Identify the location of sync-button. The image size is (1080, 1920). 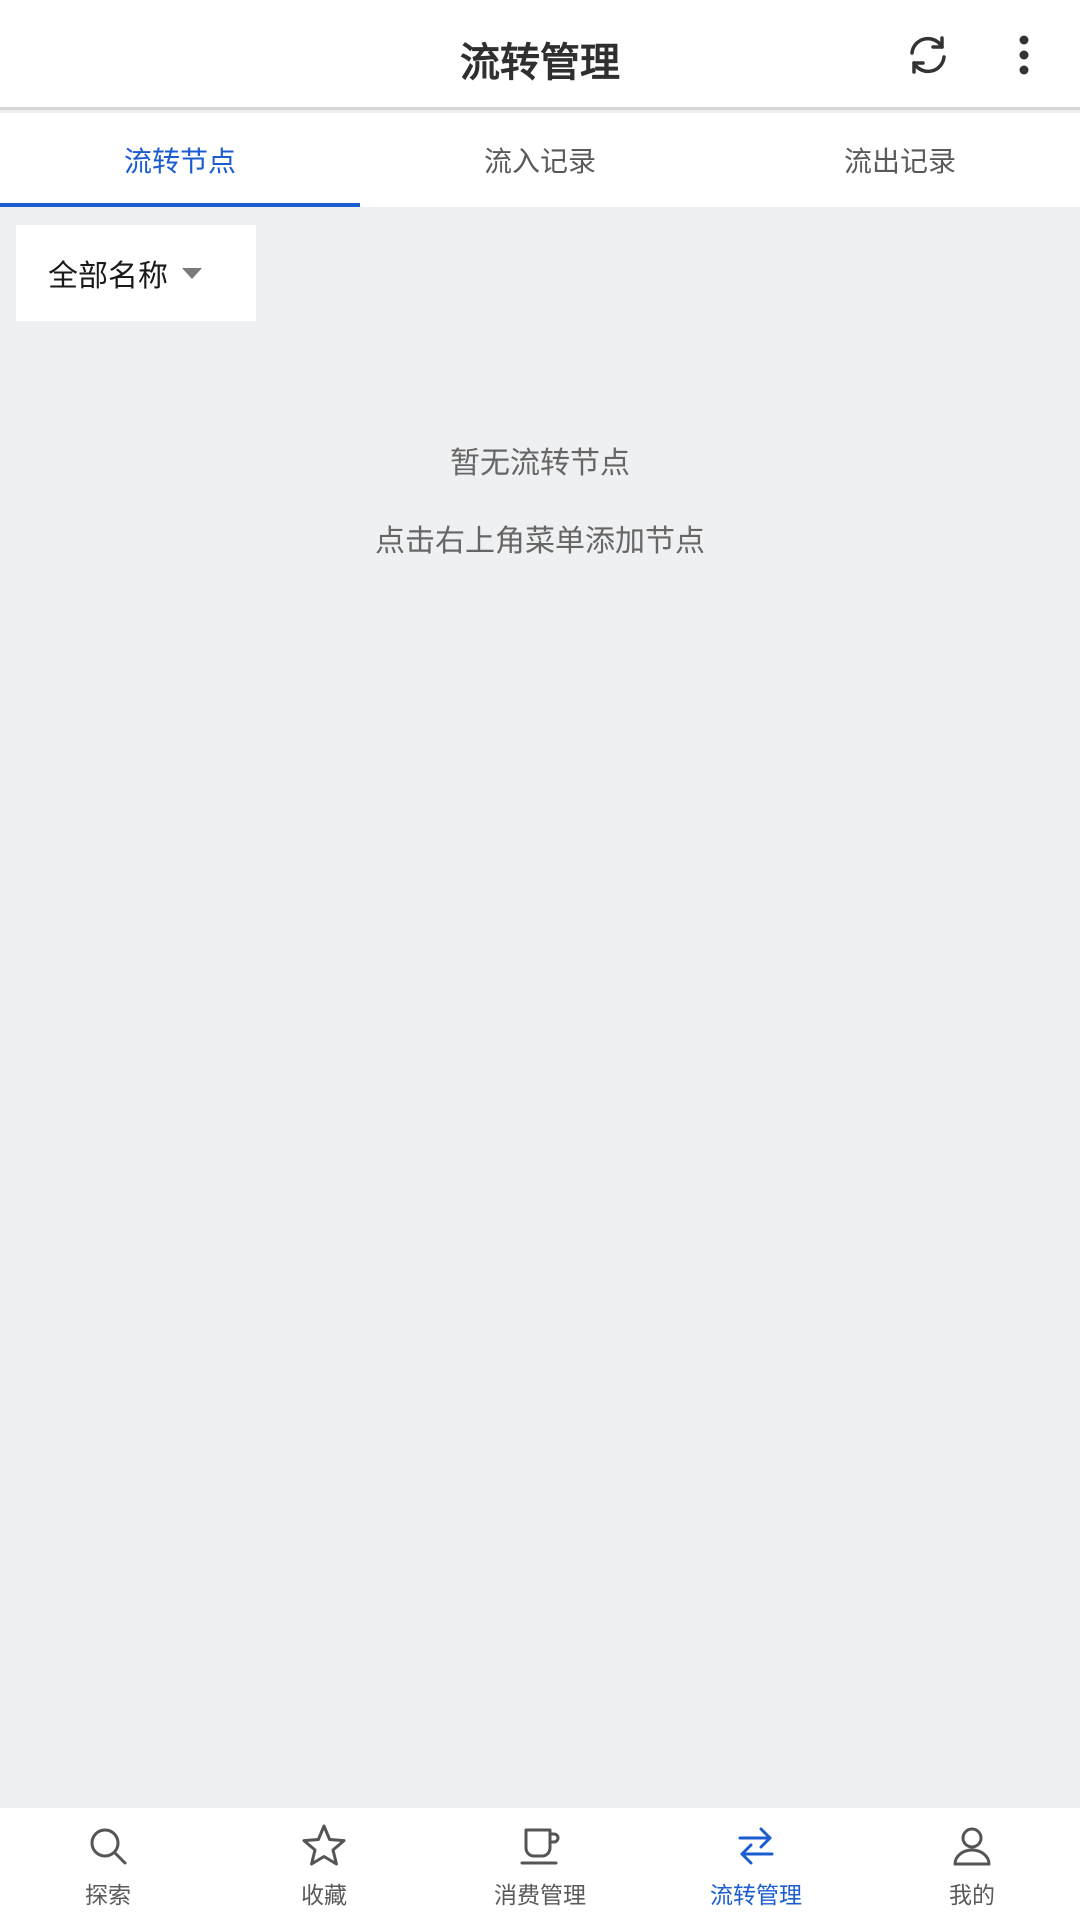
(928, 55).